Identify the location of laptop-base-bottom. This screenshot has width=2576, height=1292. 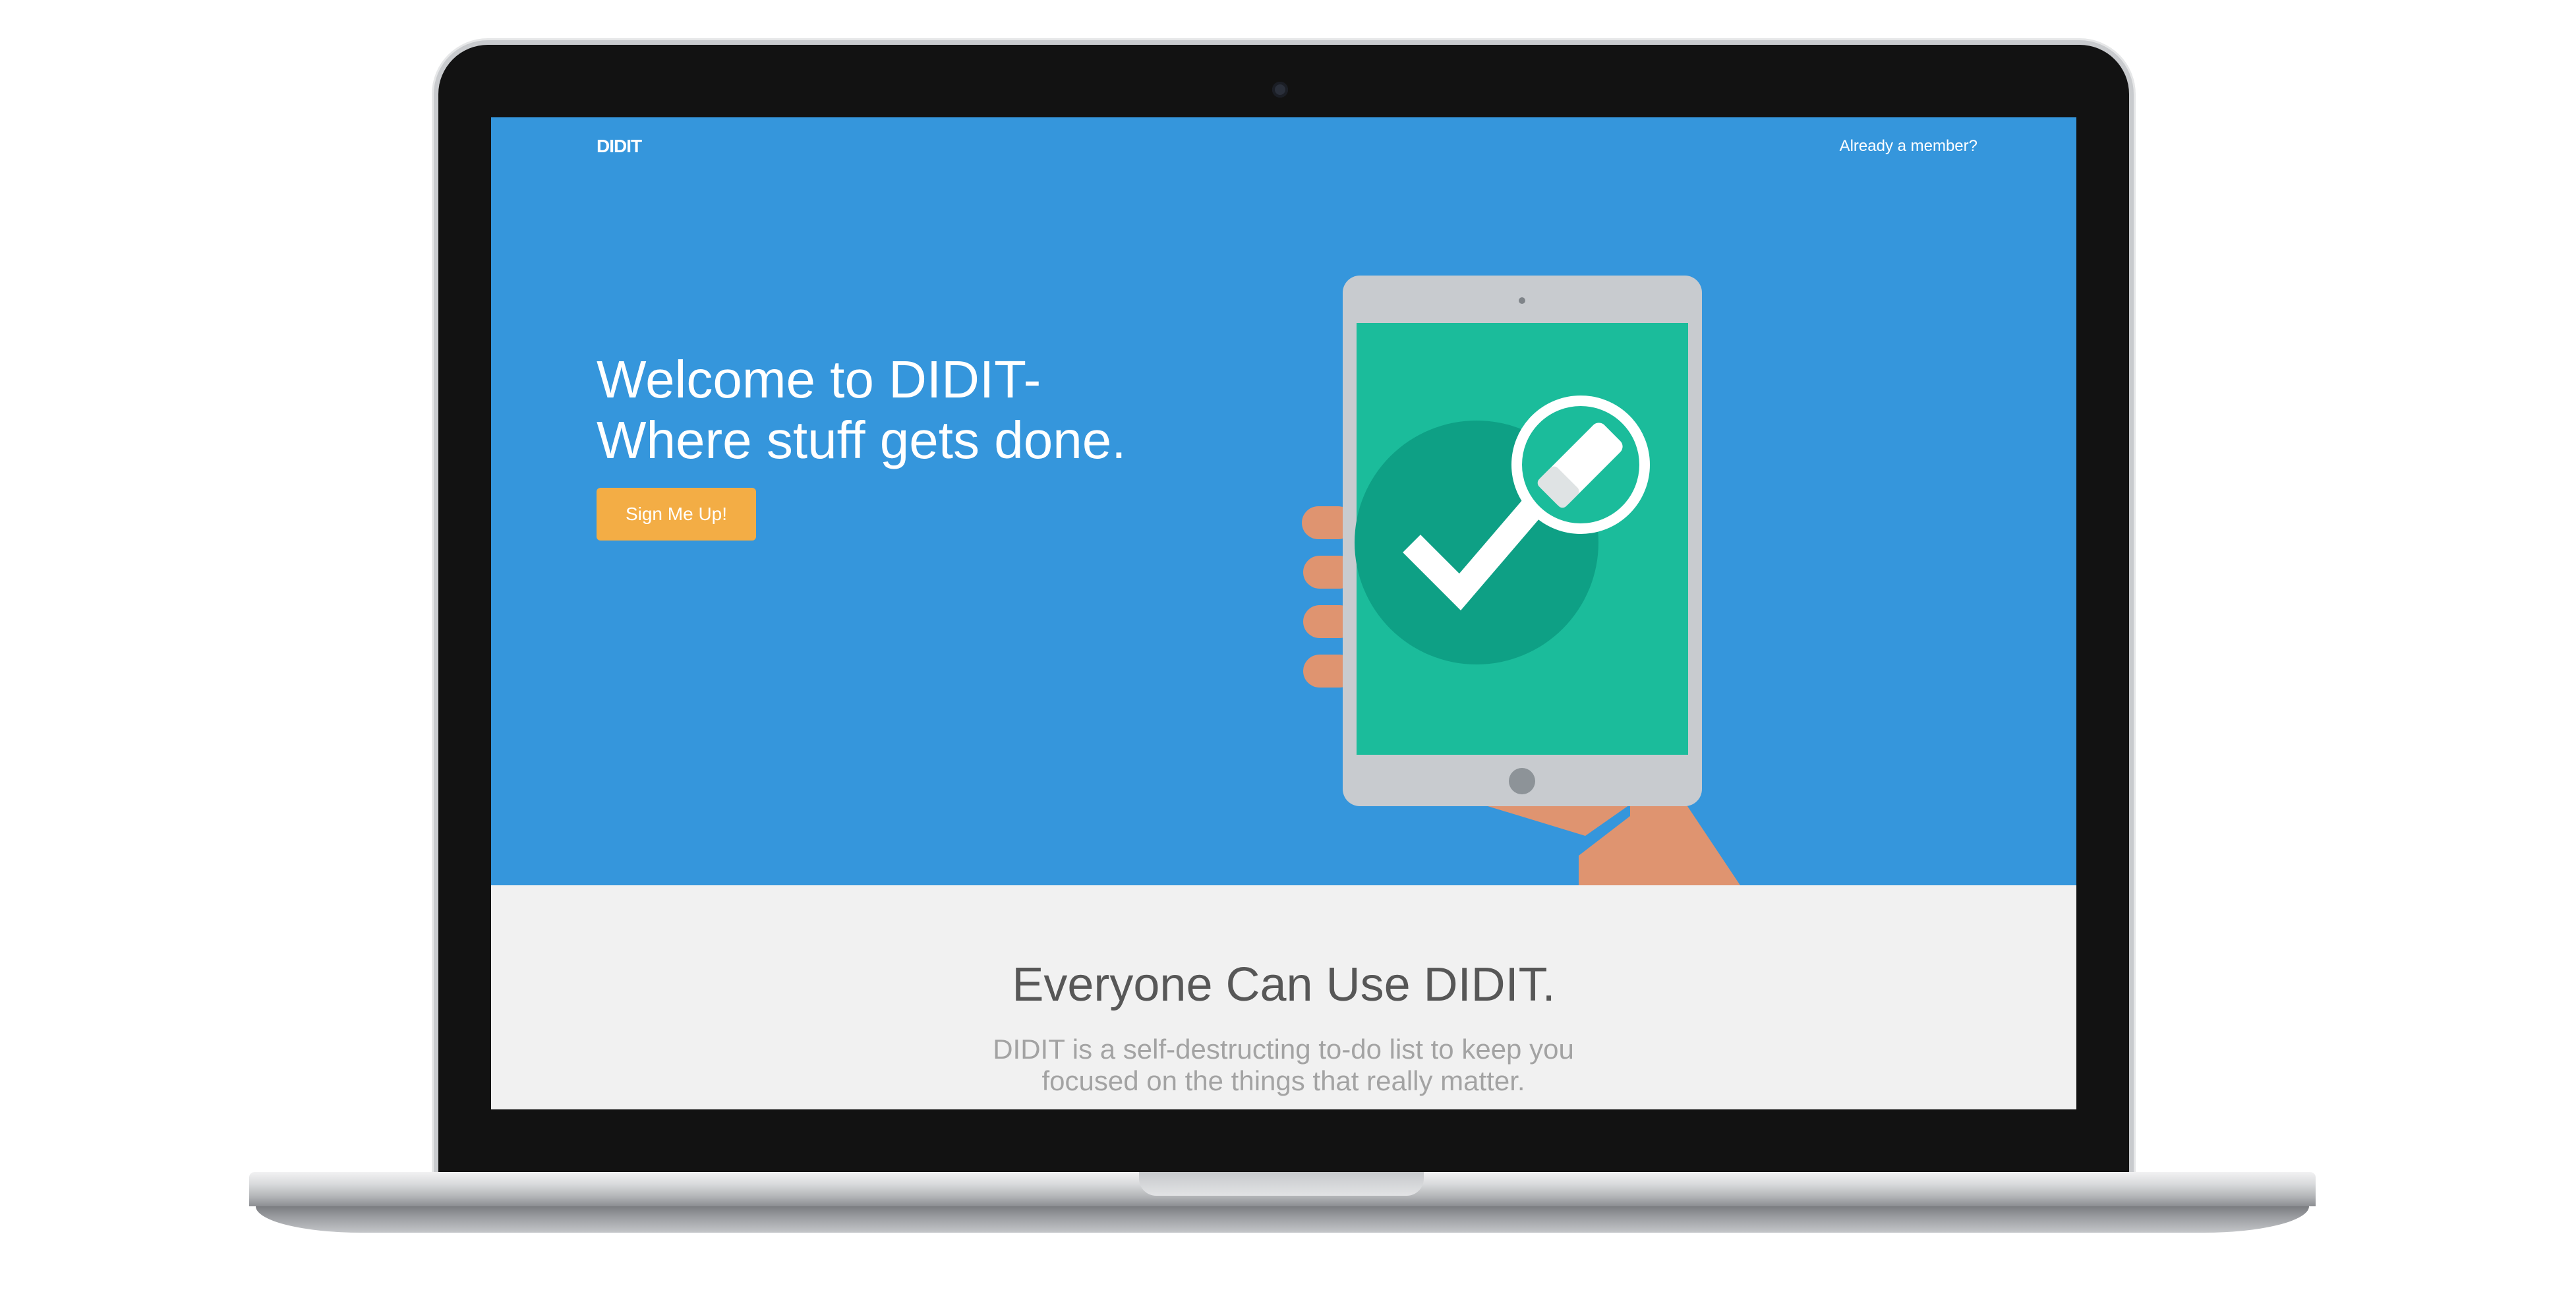
(1283, 1219).